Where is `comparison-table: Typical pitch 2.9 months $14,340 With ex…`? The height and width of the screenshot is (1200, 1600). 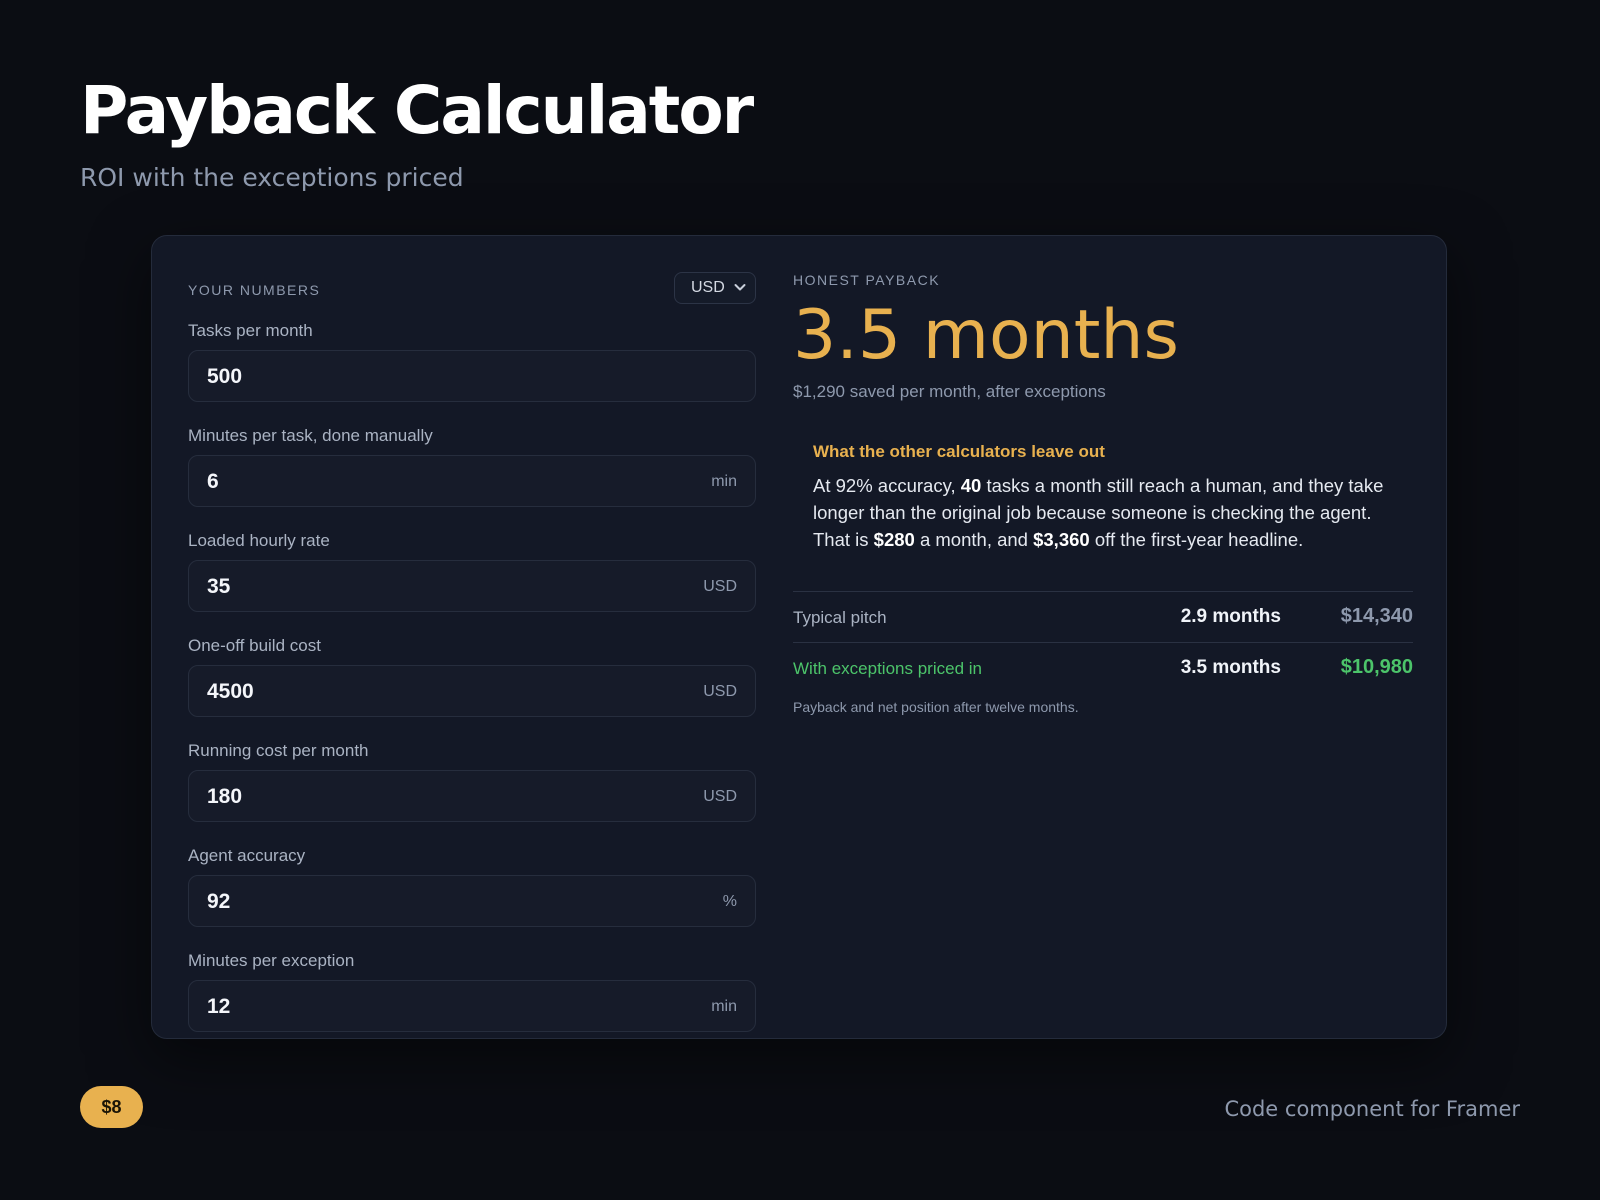 comparison-table: Typical pitch 2.9 months $14,340 With ex… is located at coordinates (1103, 642).